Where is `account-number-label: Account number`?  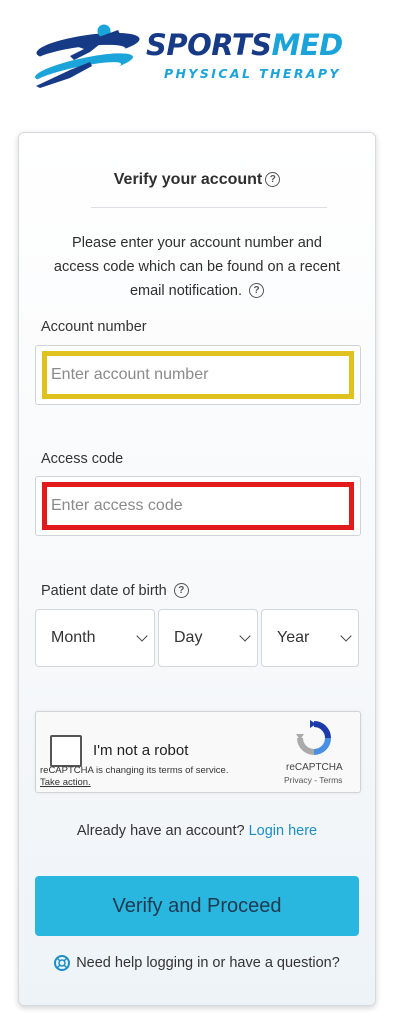 account-number-label: Account number is located at coordinates (94, 327).